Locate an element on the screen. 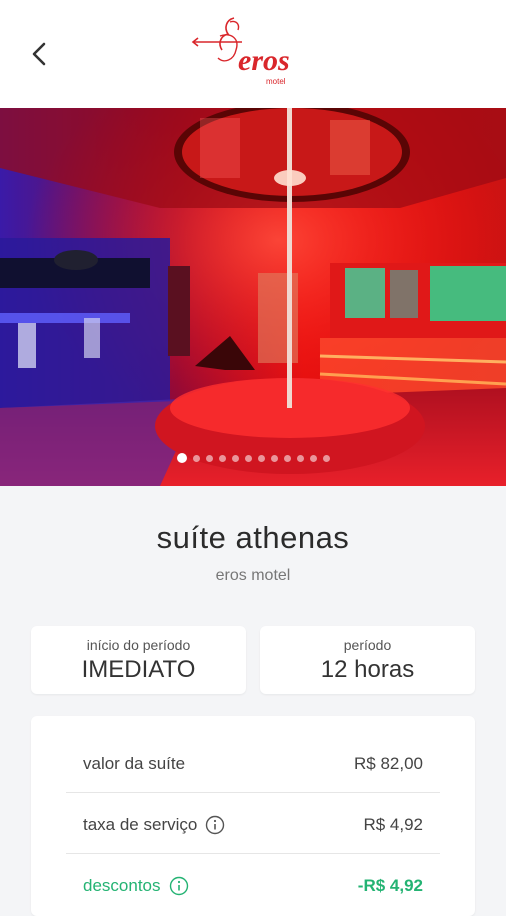 Image resolution: width=506 pixels, height=916 pixels. service-fee-value: R$ 4,92 is located at coordinates (393, 824).